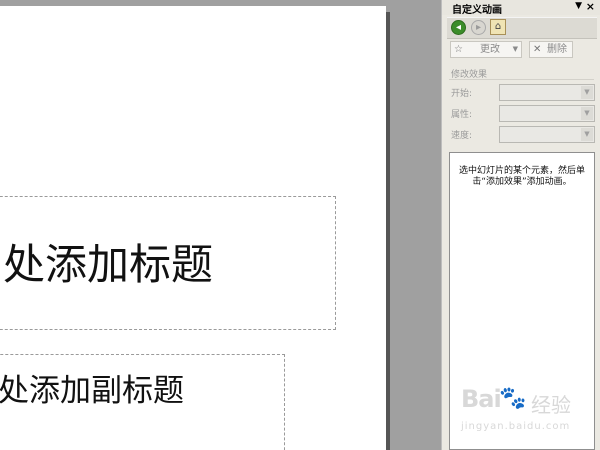 This screenshot has width=600, height=450. Describe the element at coordinates (547, 92) in the screenshot. I see `start-select: ▼` at that location.